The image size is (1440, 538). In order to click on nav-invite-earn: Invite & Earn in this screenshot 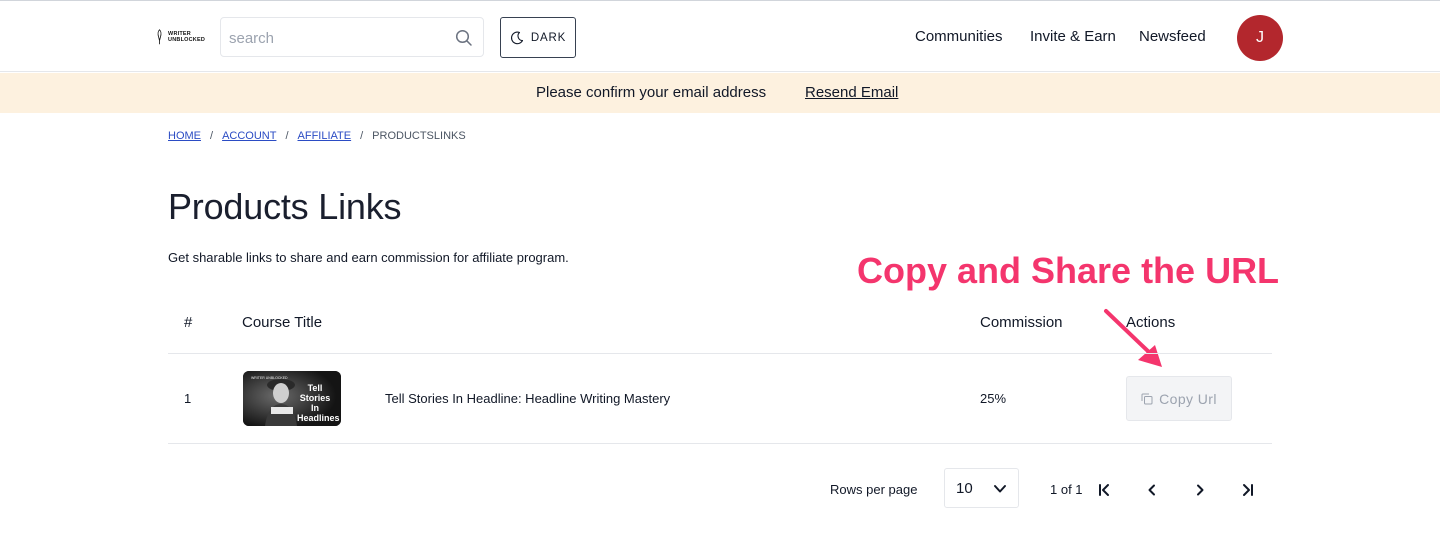, I will do `click(1073, 36)`.